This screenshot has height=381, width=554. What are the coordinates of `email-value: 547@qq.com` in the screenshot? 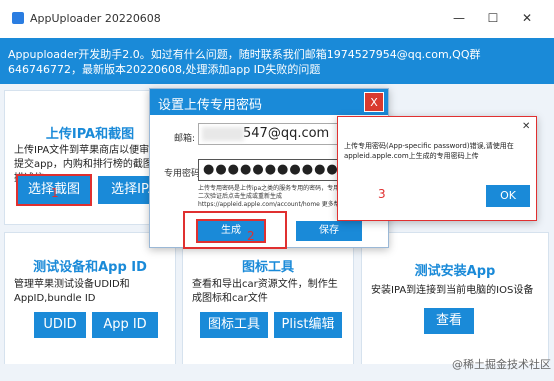 It's located at (286, 133).